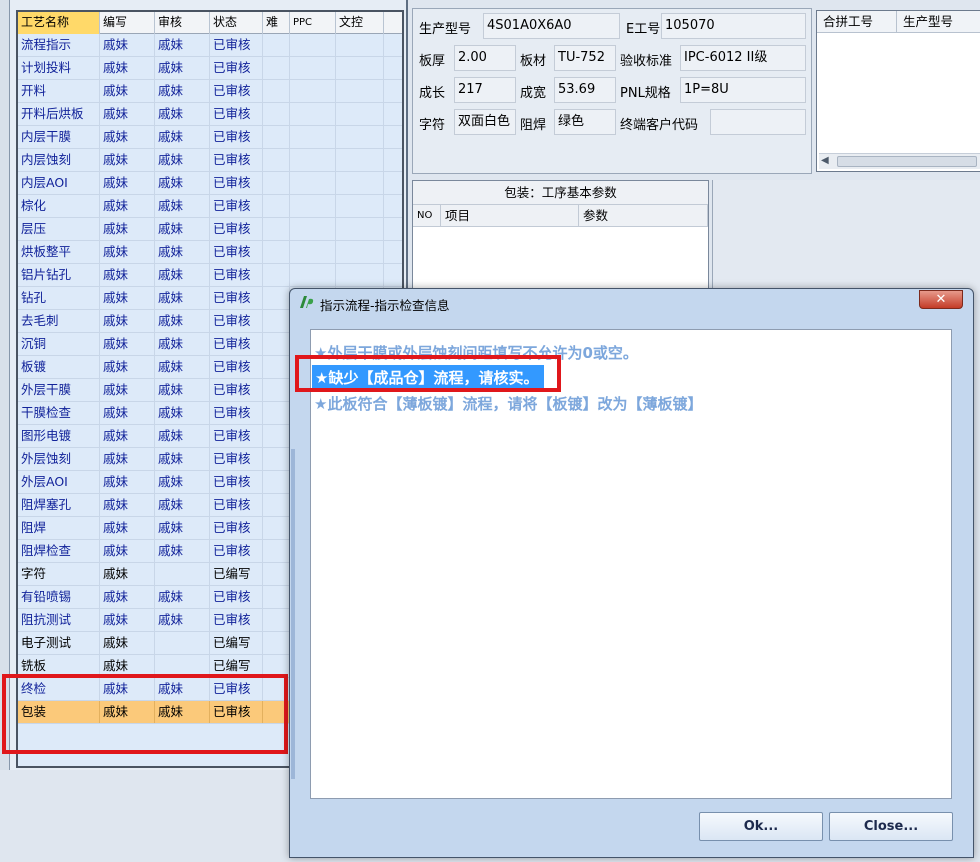 The height and width of the screenshot is (862, 980). What do you see at coordinates (210, 68) in the screenshot?
I see `table-row: 计划投料 戚妹 戚妹 已审核` at bounding box center [210, 68].